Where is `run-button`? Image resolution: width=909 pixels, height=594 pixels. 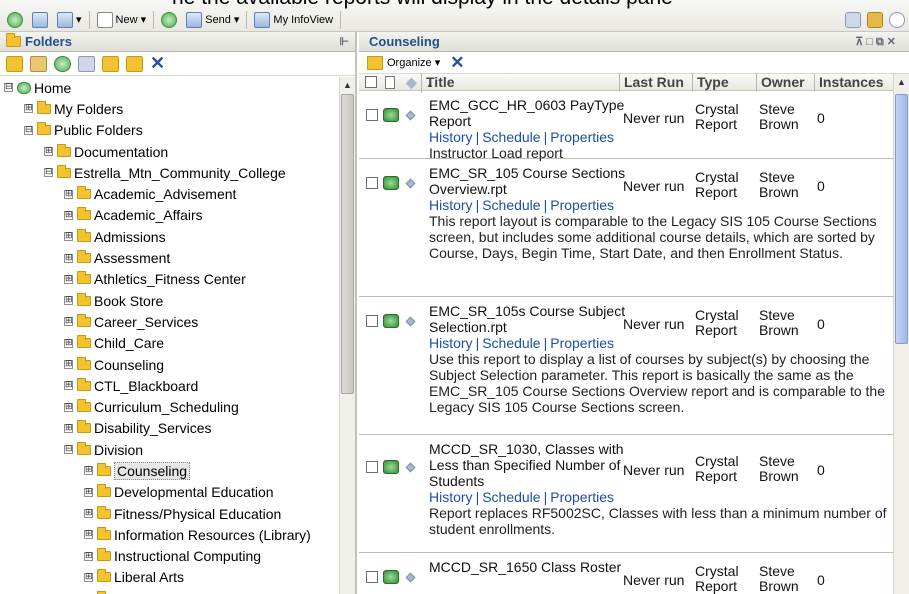 run-button is located at coordinates (170, 20).